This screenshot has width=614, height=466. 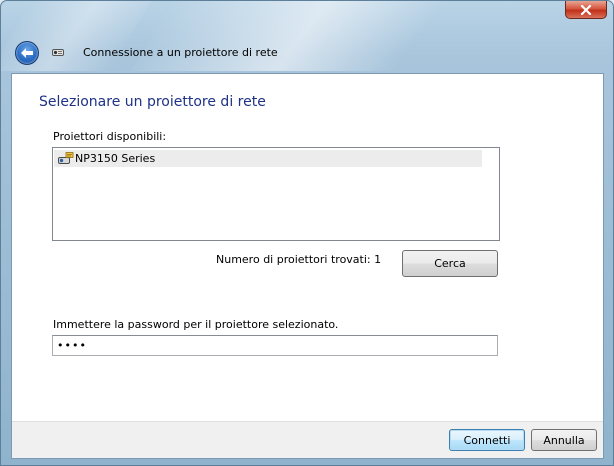 I want to click on projector-name: NP3150 Series, so click(x=115, y=158).